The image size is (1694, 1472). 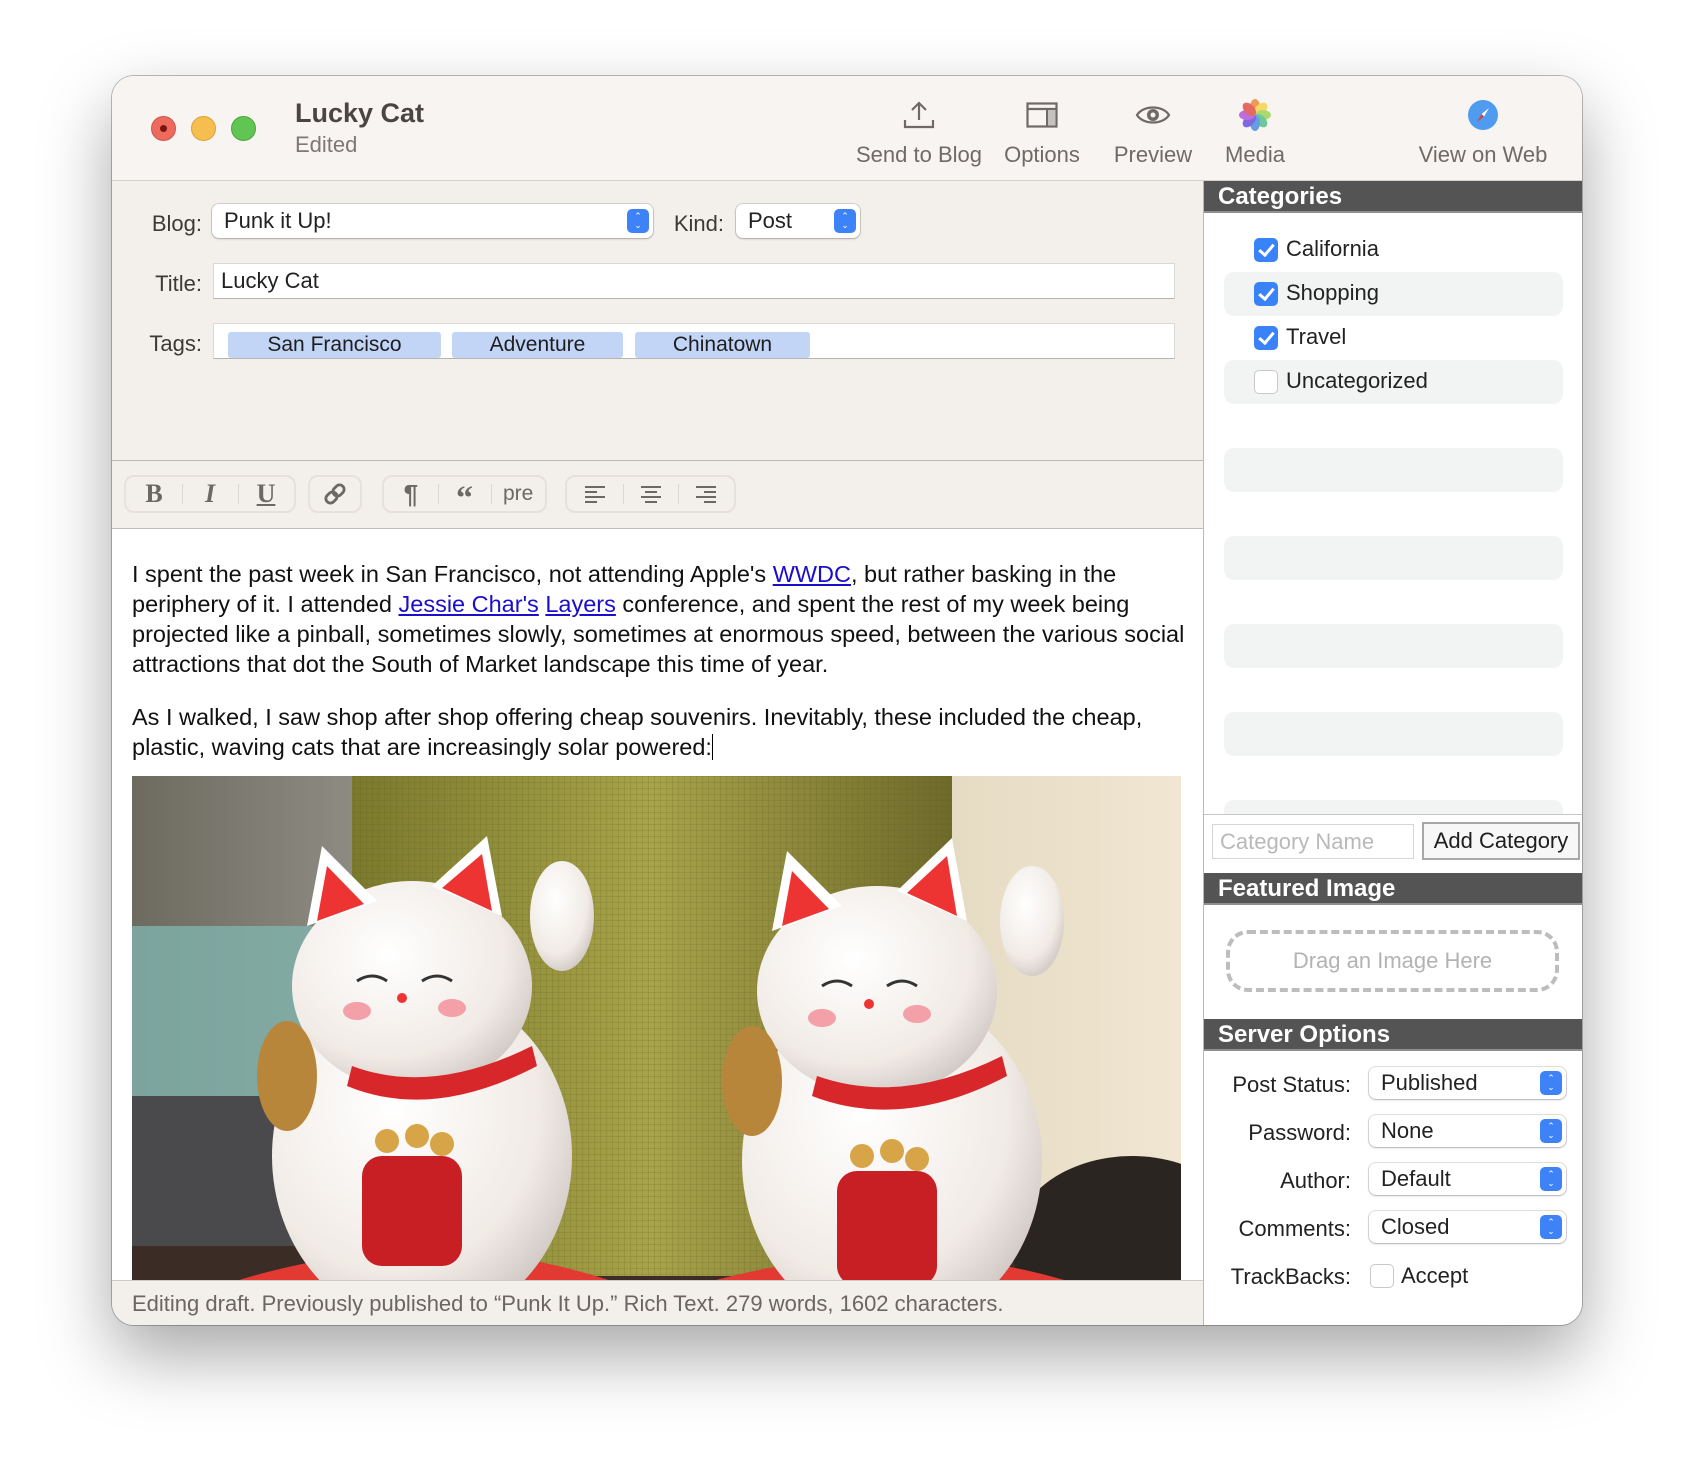 I want to click on featured-image-header: Featured Image, so click(x=1393, y=889).